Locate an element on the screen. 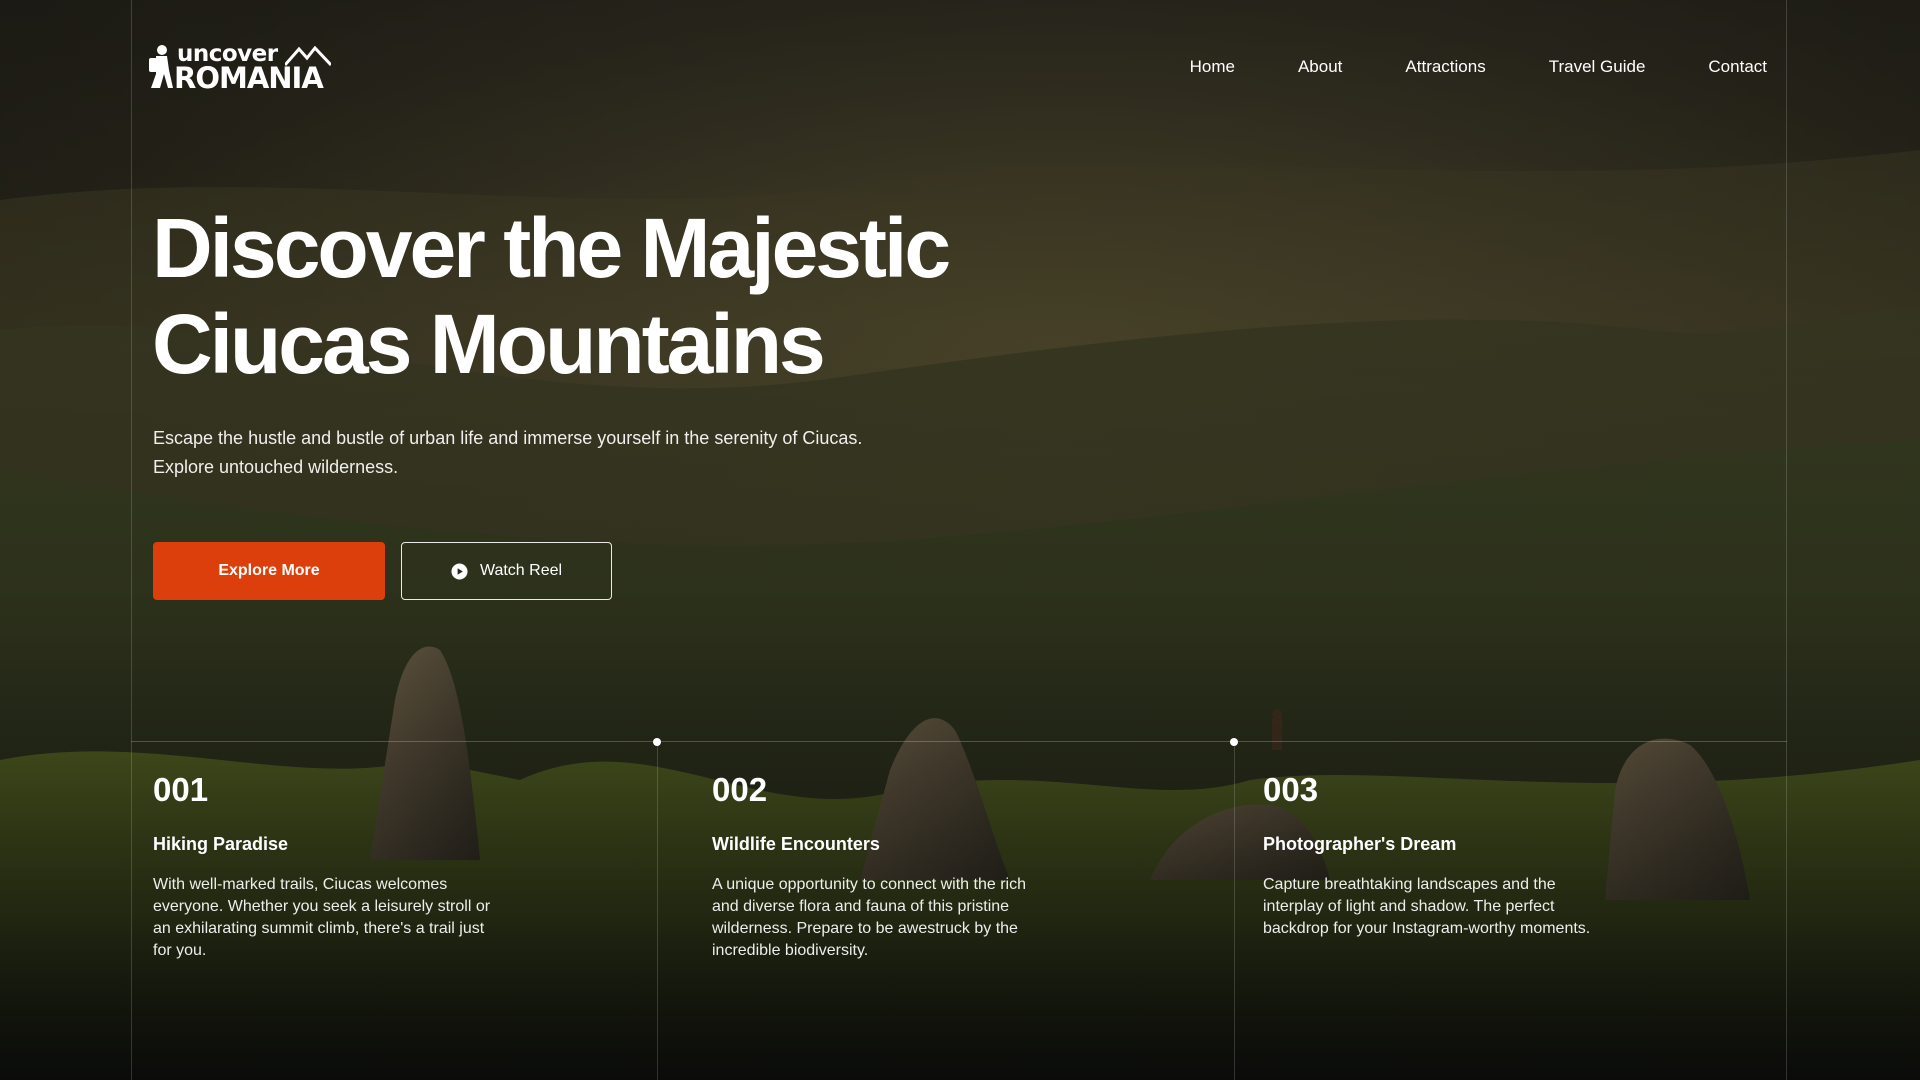  play-circle-icon is located at coordinates (459, 571).